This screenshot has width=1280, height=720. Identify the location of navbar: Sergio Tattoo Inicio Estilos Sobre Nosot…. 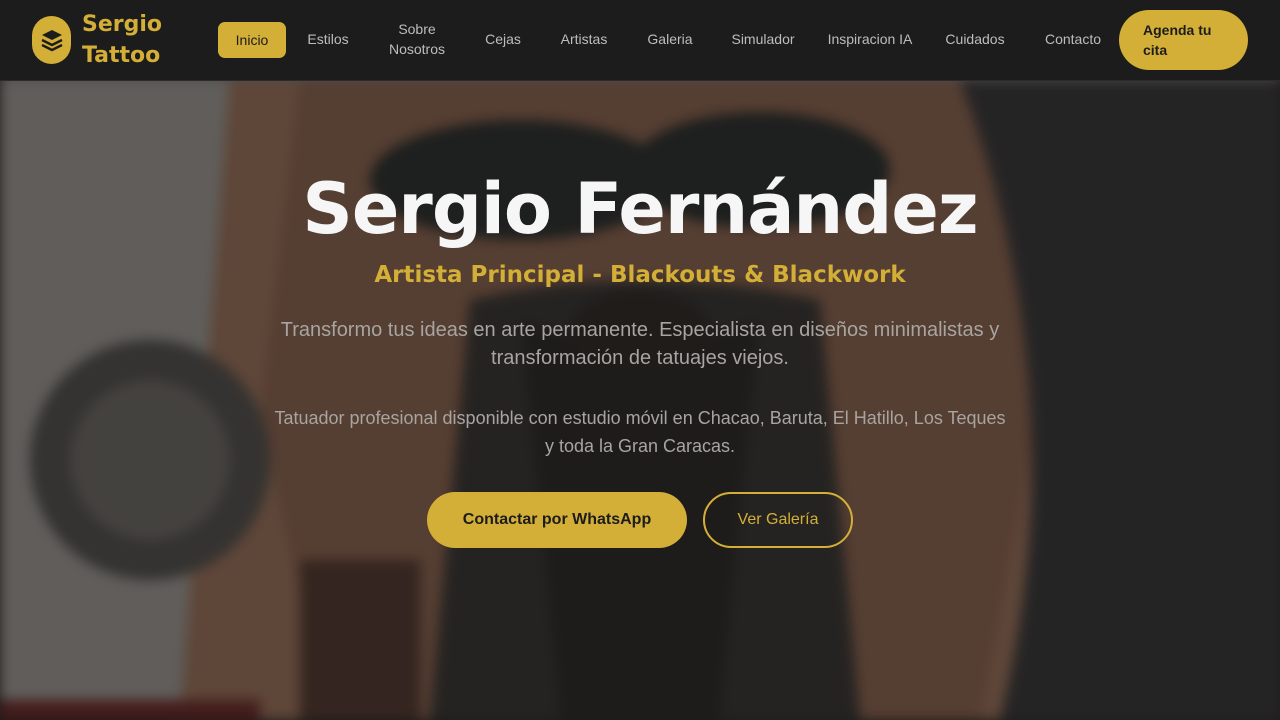
(640, 40).